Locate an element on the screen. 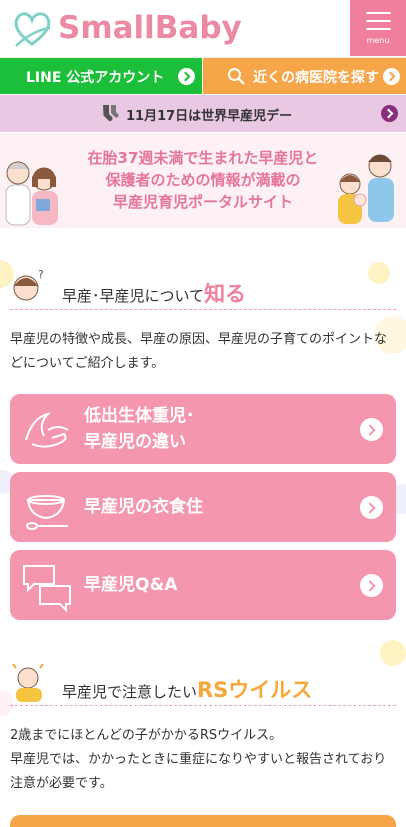 This screenshot has height=827, width=406. baby-hands-icon is located at coordinates (47, 430).